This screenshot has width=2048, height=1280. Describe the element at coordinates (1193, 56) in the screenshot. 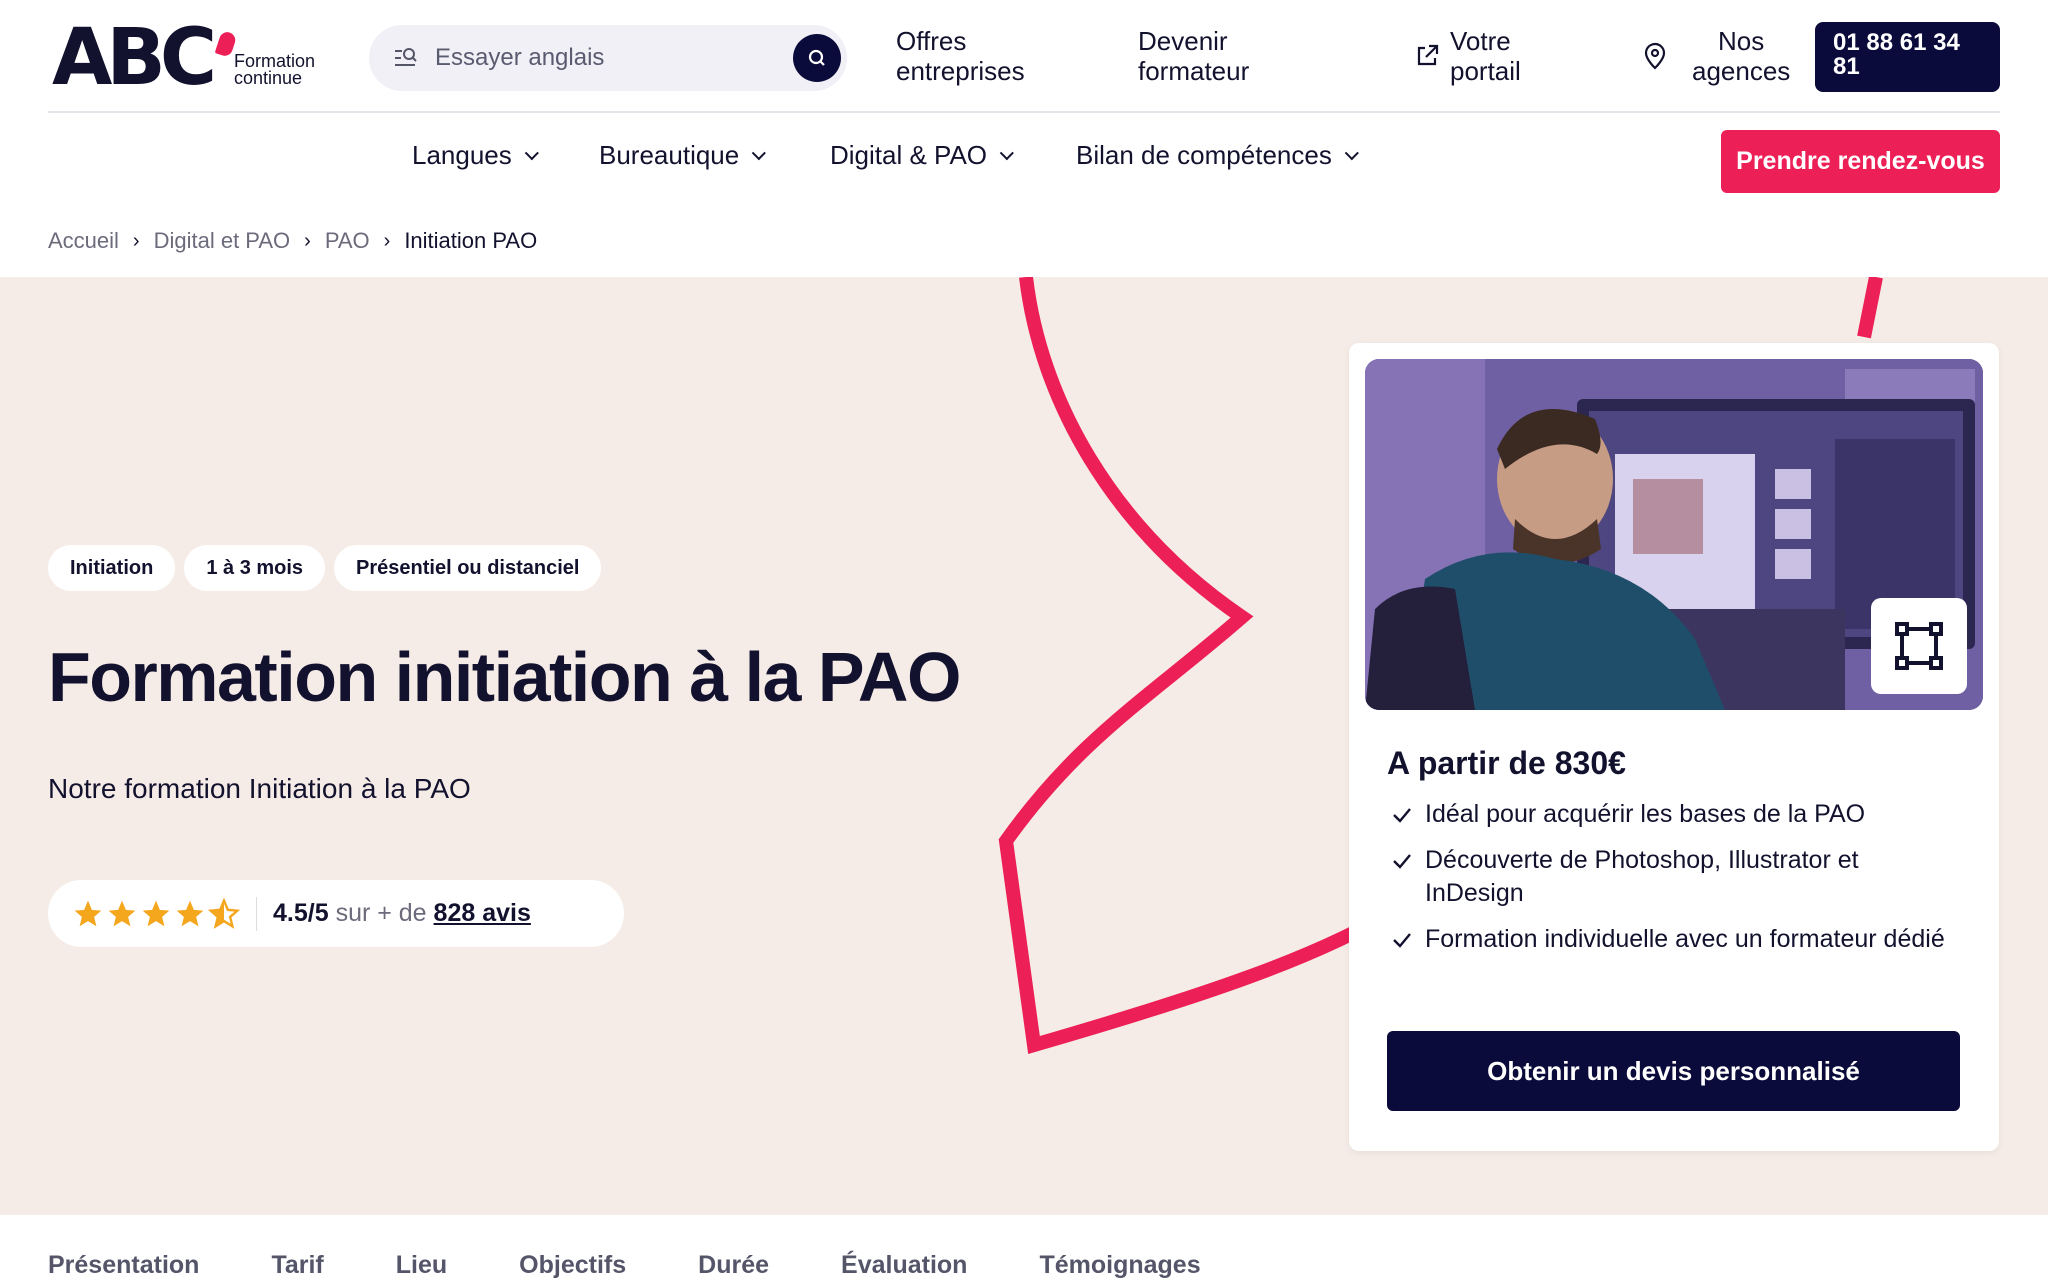

I see `devenir-formateur-link: Devenir formateur` at that location.